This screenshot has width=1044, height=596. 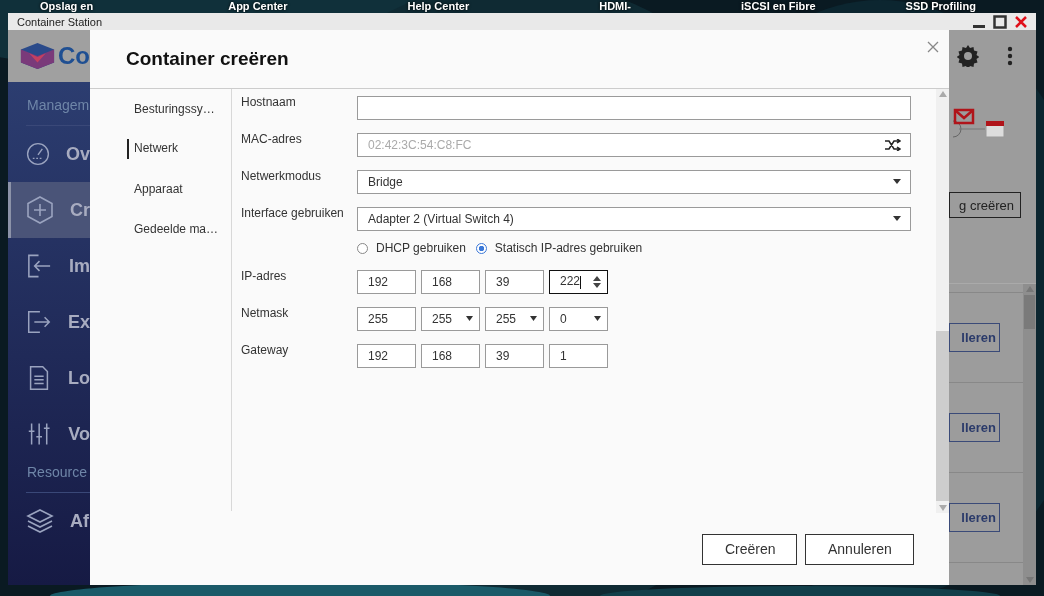 I want to click on field-label: IP-adres, so click(x=264, y=275).